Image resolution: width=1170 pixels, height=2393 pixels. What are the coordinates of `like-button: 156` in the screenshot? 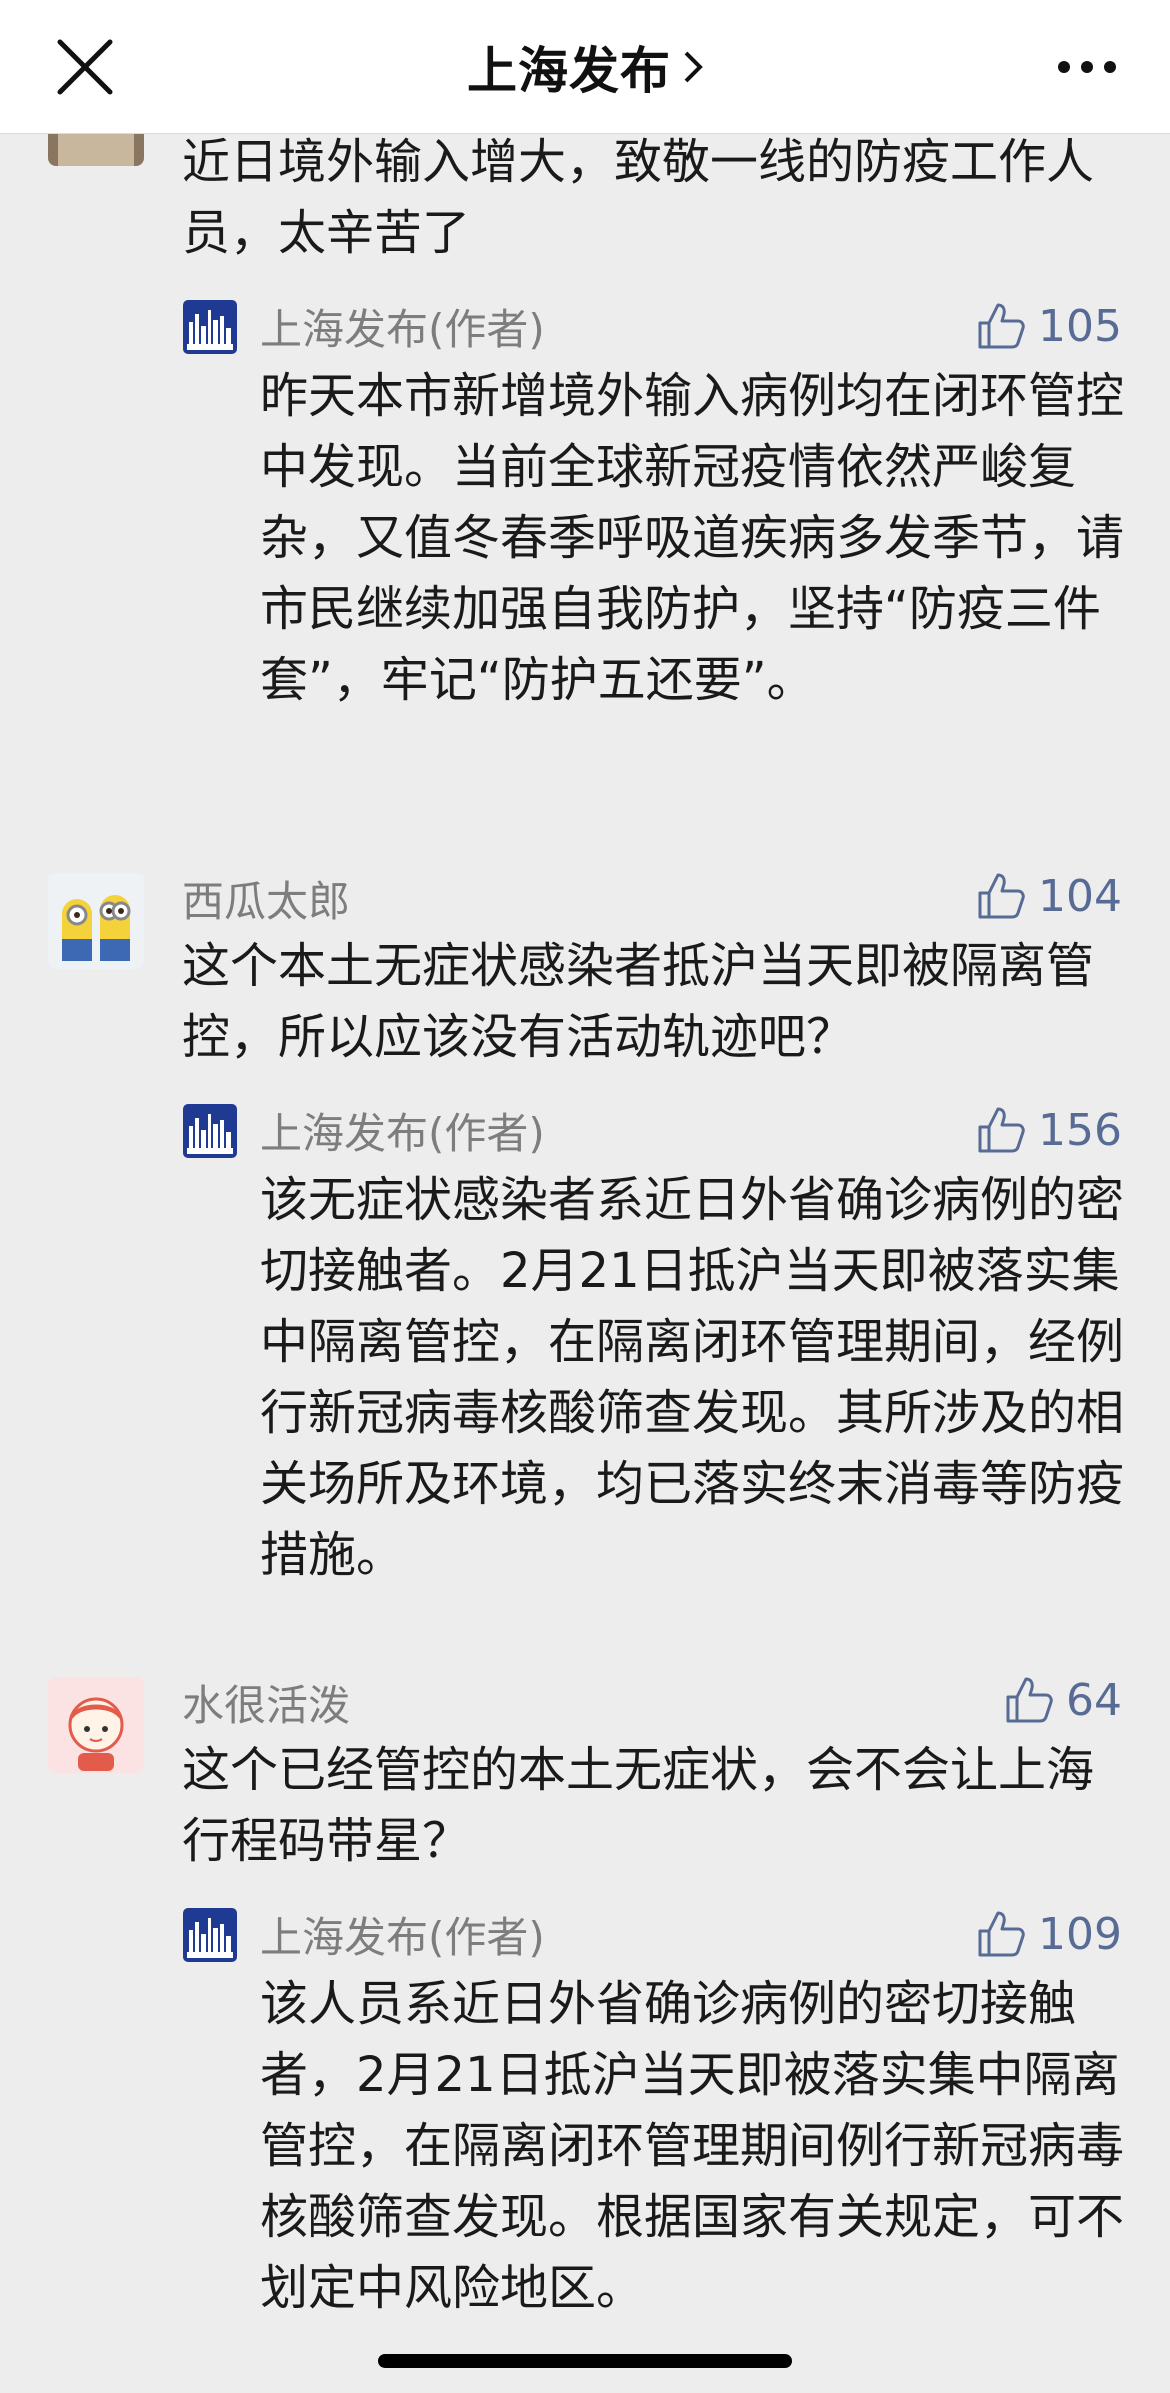 It's located at (1049, 1130).